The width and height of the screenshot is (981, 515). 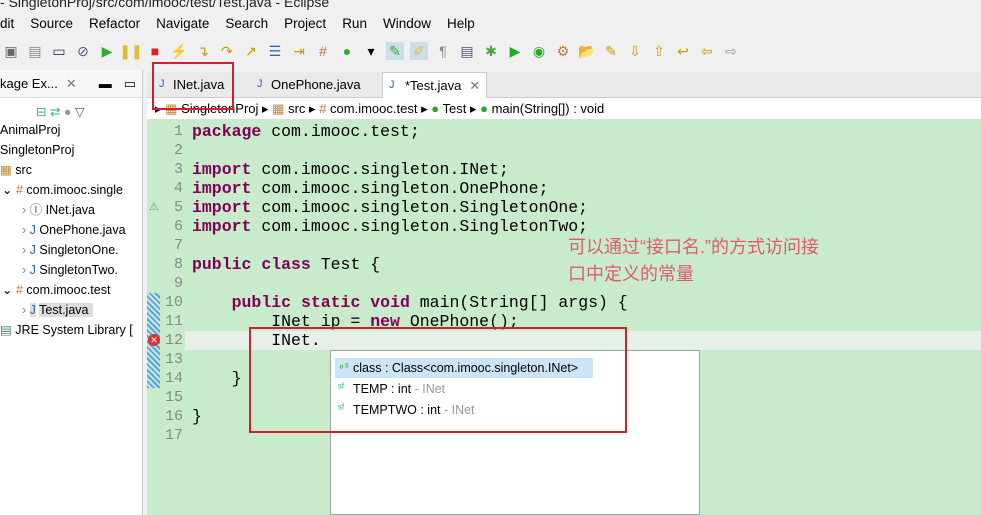 I want to click on back-icon: ⇦, so click(x=707, y=51).